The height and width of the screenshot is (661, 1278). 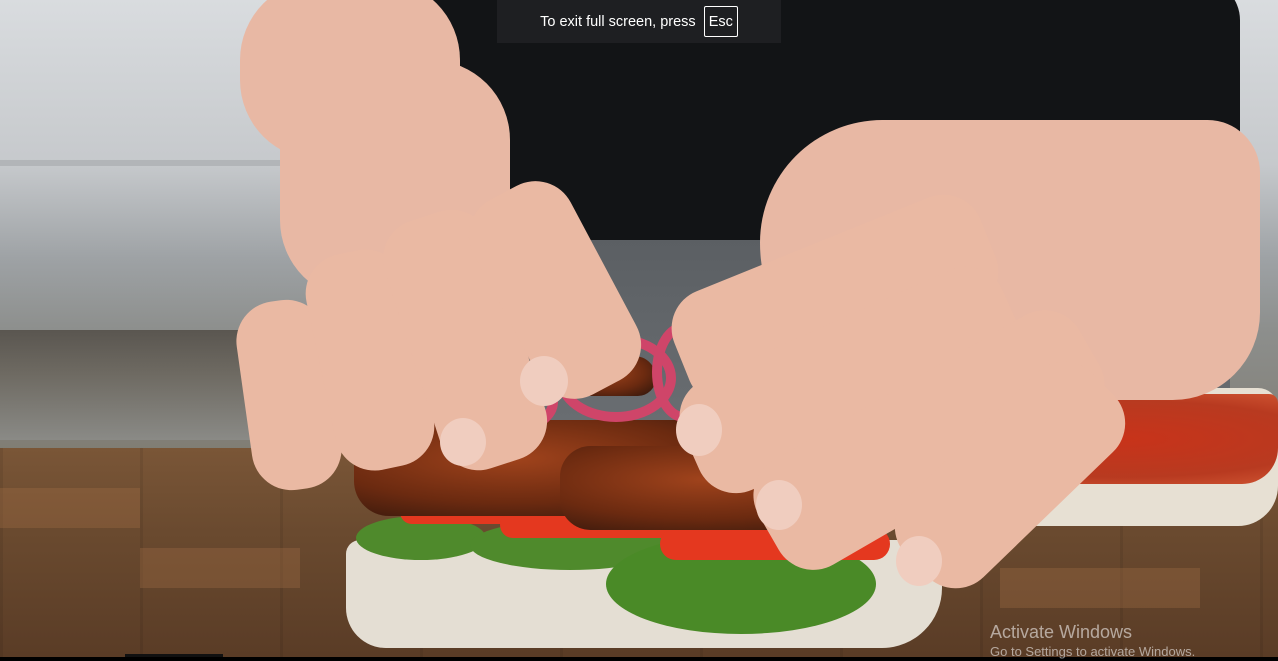 I want to click on fullscreen-exit-notice: To exit full screen, press Esc, so click(x=639, y=21).